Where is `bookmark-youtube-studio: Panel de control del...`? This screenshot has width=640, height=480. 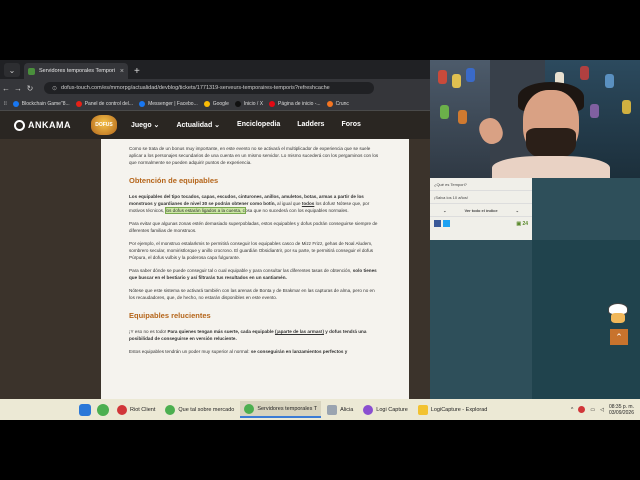
bookmark-youtube-studio: Panel de control del... is located at coordinates (104, 103).